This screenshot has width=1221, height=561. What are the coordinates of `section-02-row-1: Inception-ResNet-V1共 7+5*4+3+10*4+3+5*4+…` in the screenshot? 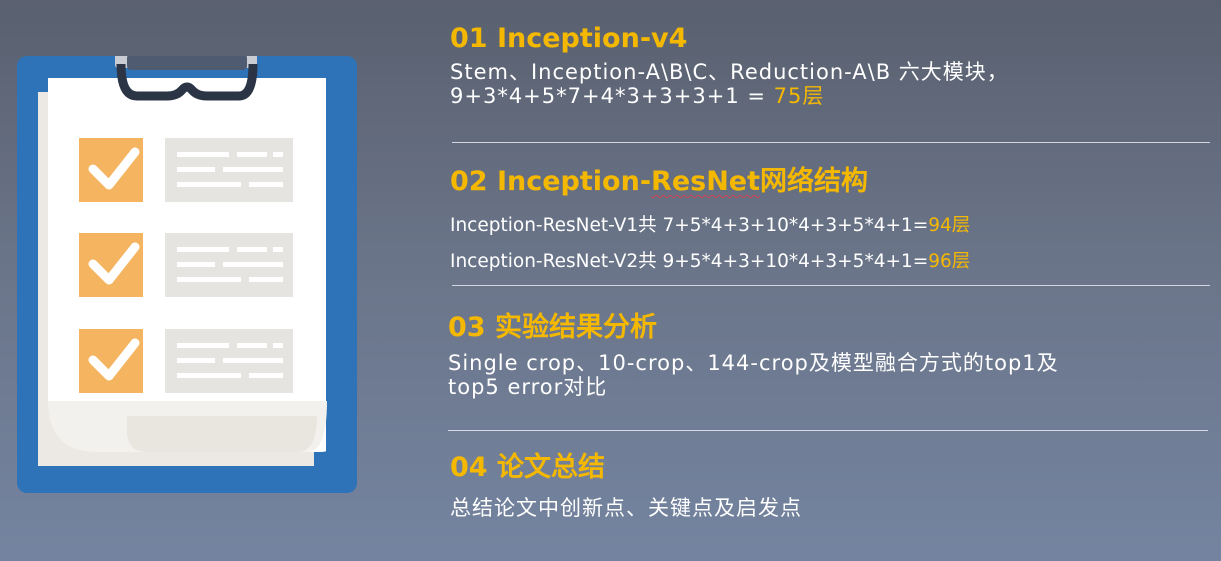 It's located at (710, 226).